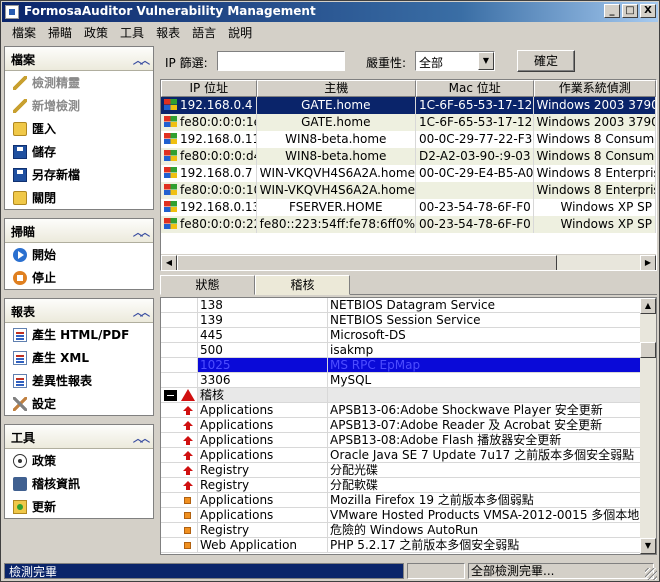 The width and height of the screenshot is (660, 582). What do you see at coordinates (408, 470) in the screenshot?
I see `finding-row: Registry 分配光碟` at bounding box center [408, 470].